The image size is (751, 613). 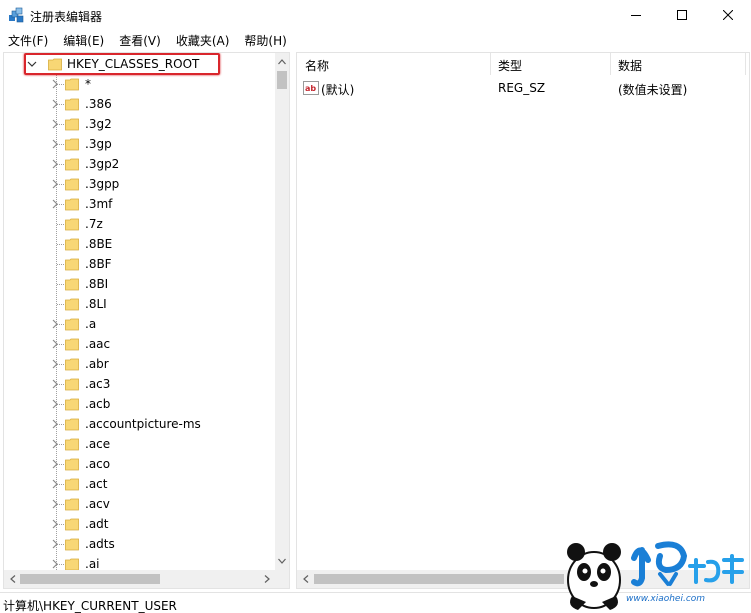 What do you see at coordinates (282, 311) in the screenshot?
I see `tree-vertical-scrollbar` at bounding box center [282, 311].